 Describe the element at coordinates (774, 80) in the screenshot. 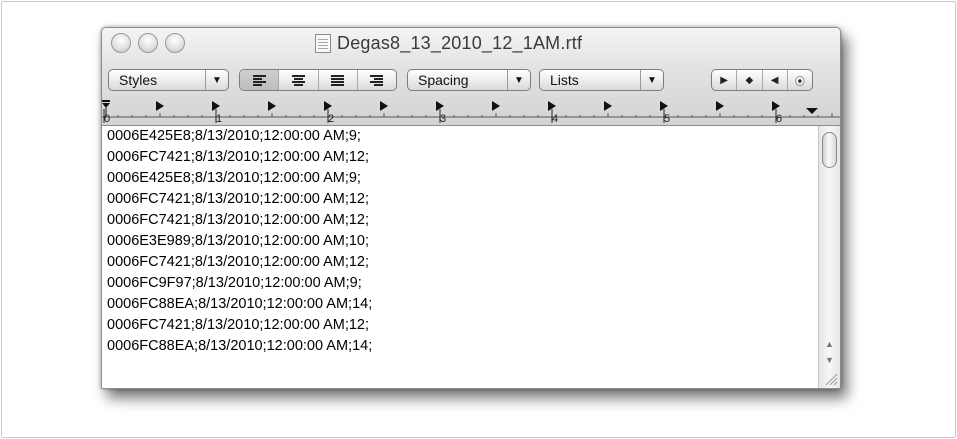

I see `play-left-icon: ◀` at that location.